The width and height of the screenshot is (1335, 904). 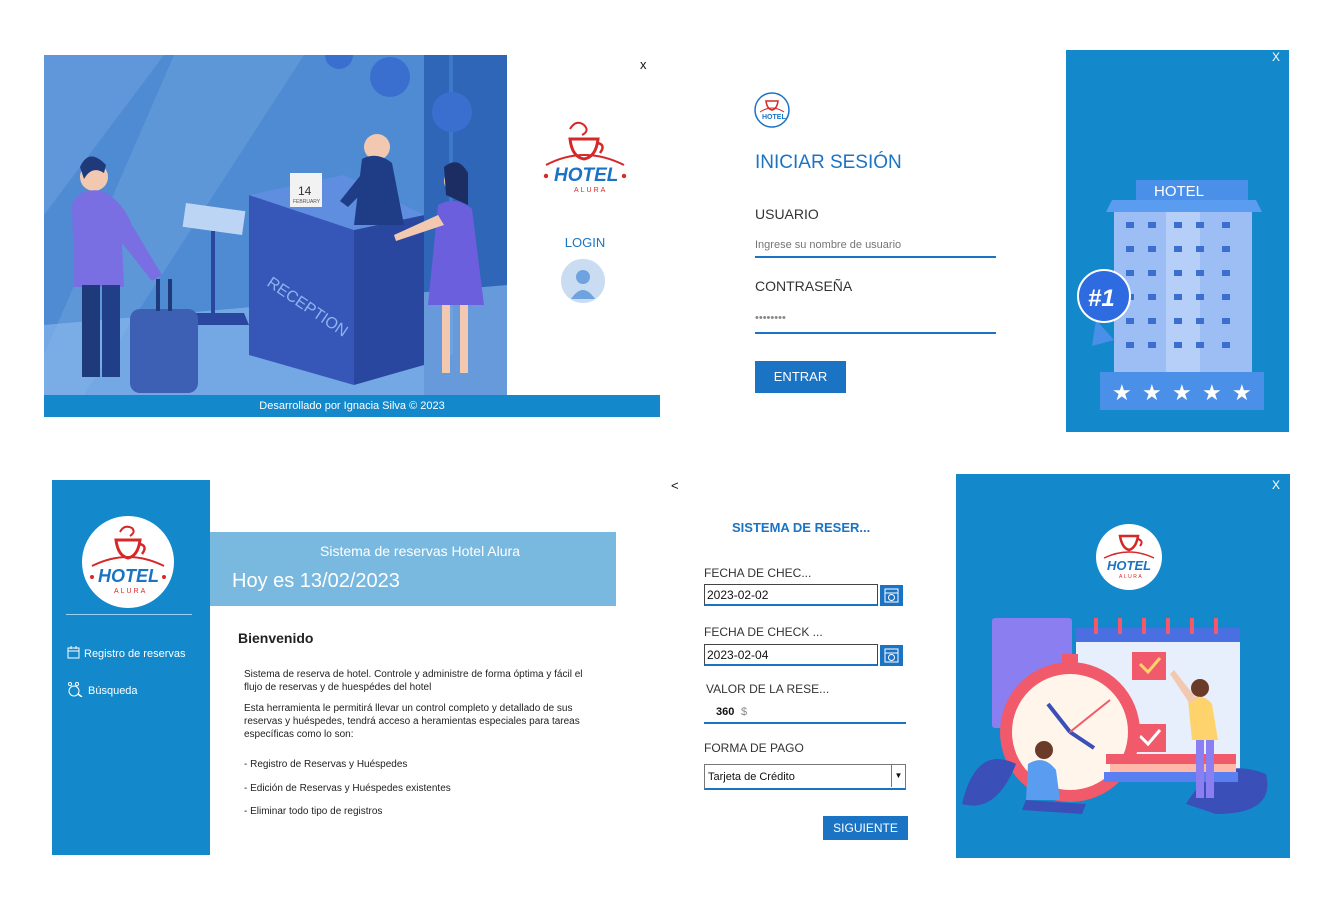 What do you see at coordinates (805, 723) in the screenshot?
I see `amount-underline` at bounding box center [805, 723].